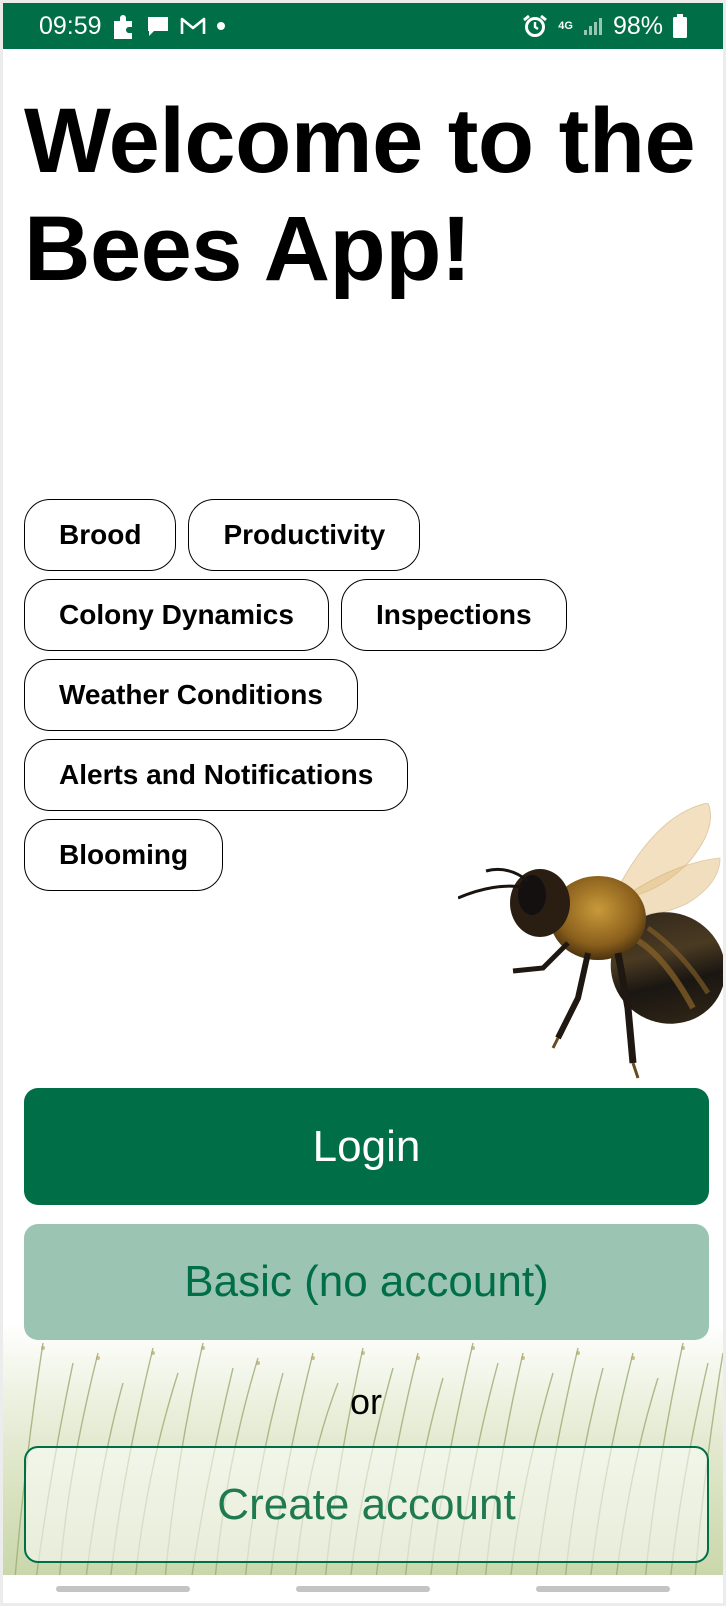 This screenshot has height=1606, width=726. I want to click on chip-blooming: Blooming, so click(124, 855).